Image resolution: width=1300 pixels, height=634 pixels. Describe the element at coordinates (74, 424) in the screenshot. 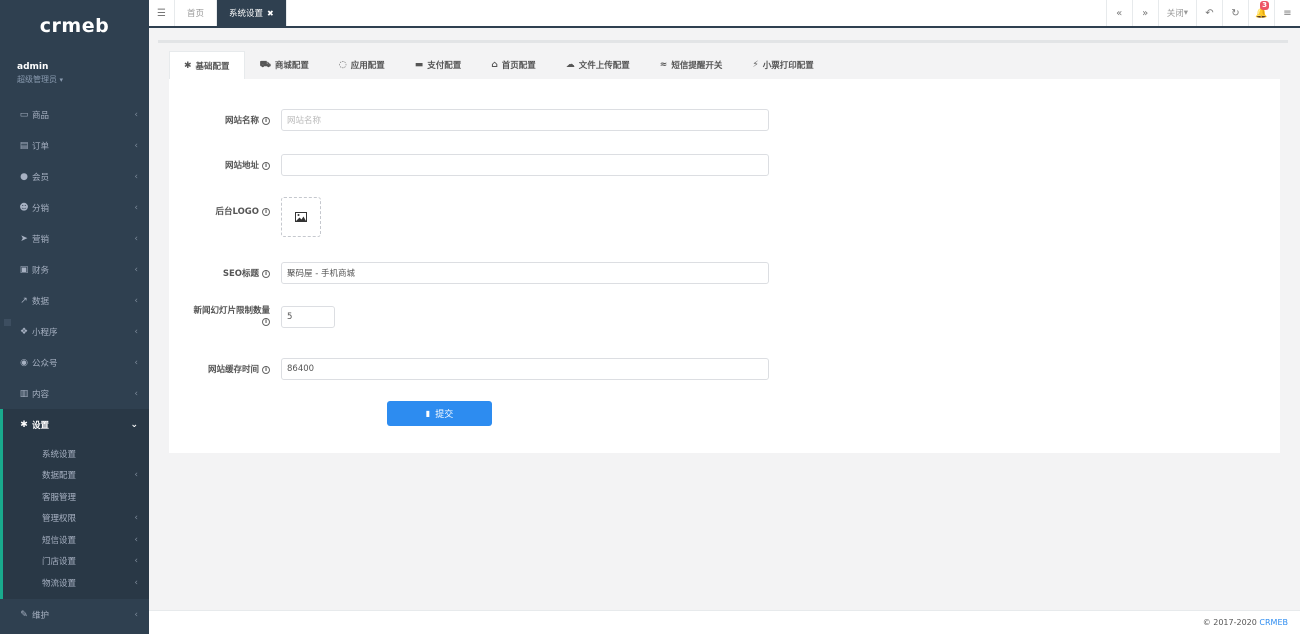

I see `sidebar-item-settings: ✱ 设置 ⌄` at that location.